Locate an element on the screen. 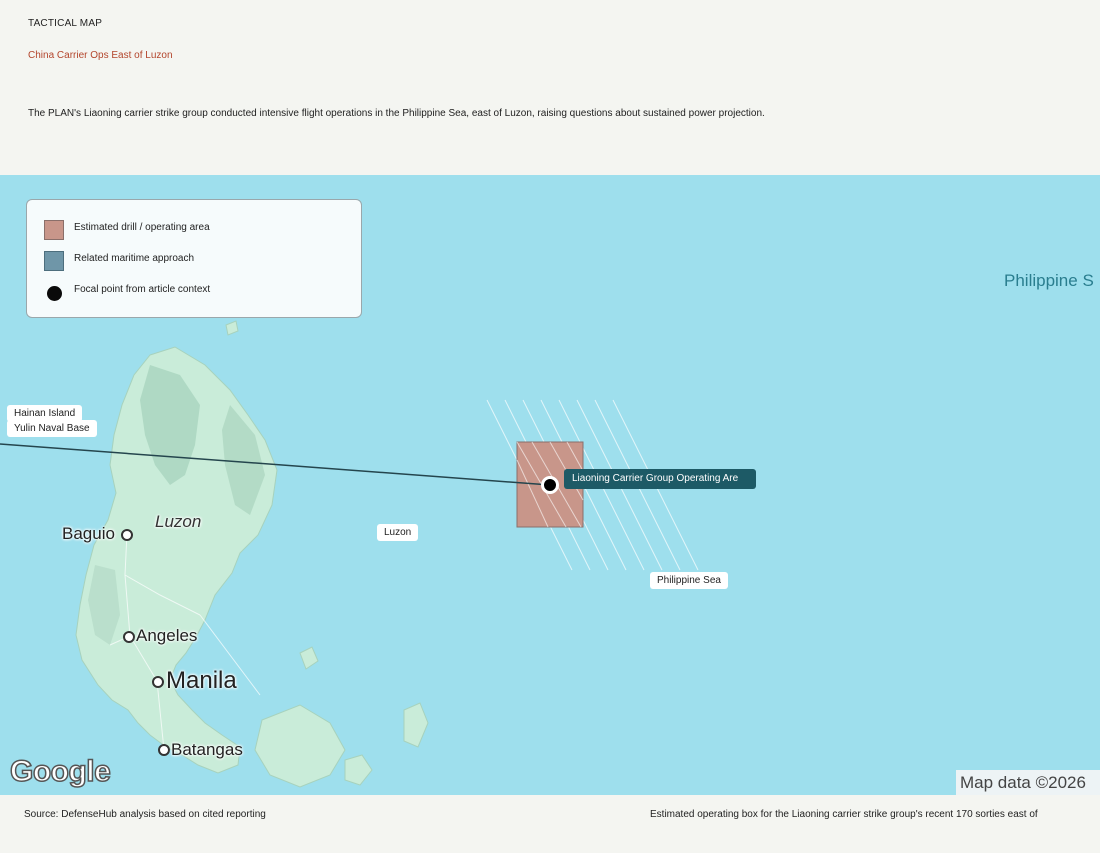 This screenshot has height=853, width=1100. drill-area-swatch is located at coordinates (54, 230).